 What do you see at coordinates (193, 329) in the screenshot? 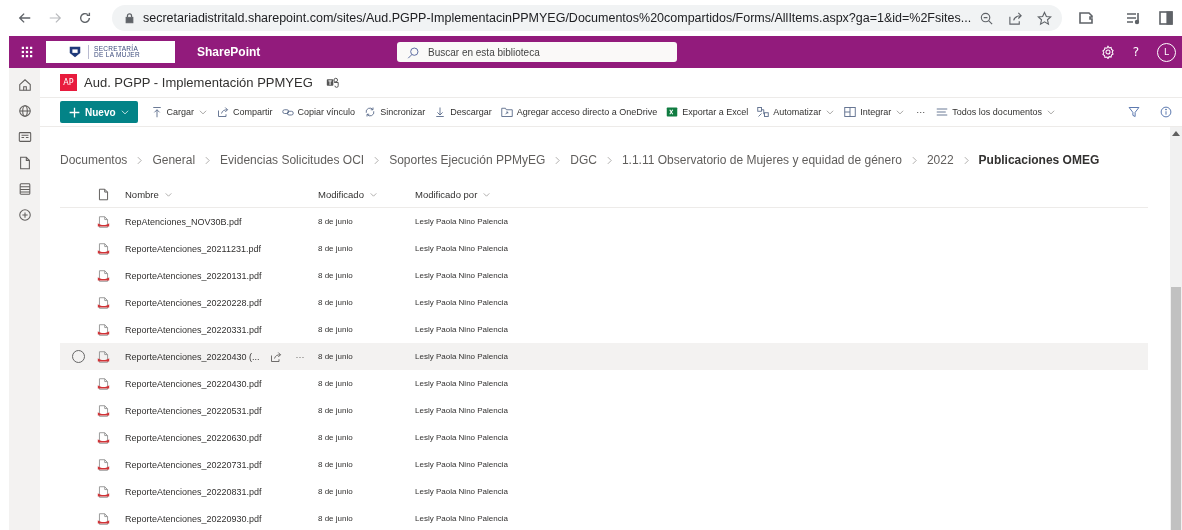
I see `file-name-link: ReporteAtenciones_20220331.pdf` at bounding box center [193, 329].